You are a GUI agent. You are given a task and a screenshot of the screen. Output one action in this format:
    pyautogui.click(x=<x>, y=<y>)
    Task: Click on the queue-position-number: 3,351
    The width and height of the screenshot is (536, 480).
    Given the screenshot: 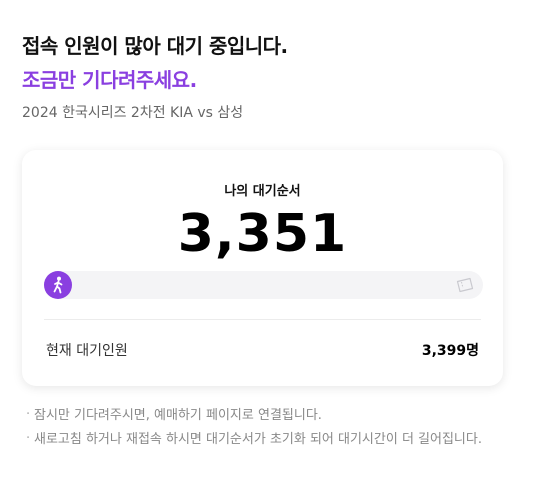 What is the action you would take?
    pyautogui.click(x=262, y=234)
    